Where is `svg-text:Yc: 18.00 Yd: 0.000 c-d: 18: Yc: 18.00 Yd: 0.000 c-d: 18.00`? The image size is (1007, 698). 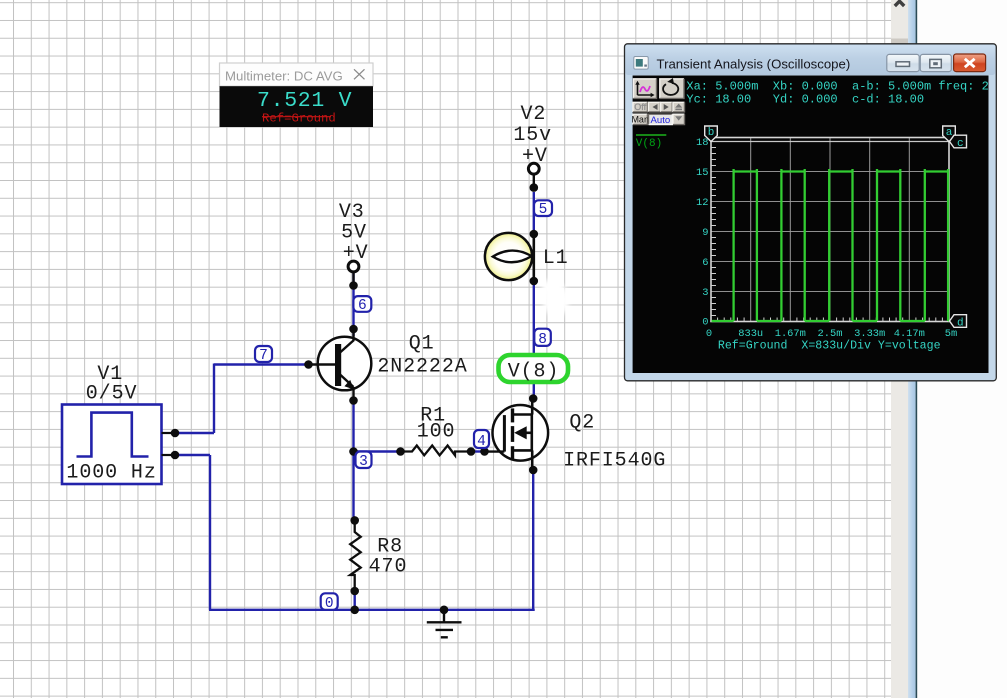
svg-text:Yc: 18.00 Yd: 0.000 c-d: 18: Yc: 18.00 Yd: 0.000 c-d: 18.00 is located at coordinates (805, 99).